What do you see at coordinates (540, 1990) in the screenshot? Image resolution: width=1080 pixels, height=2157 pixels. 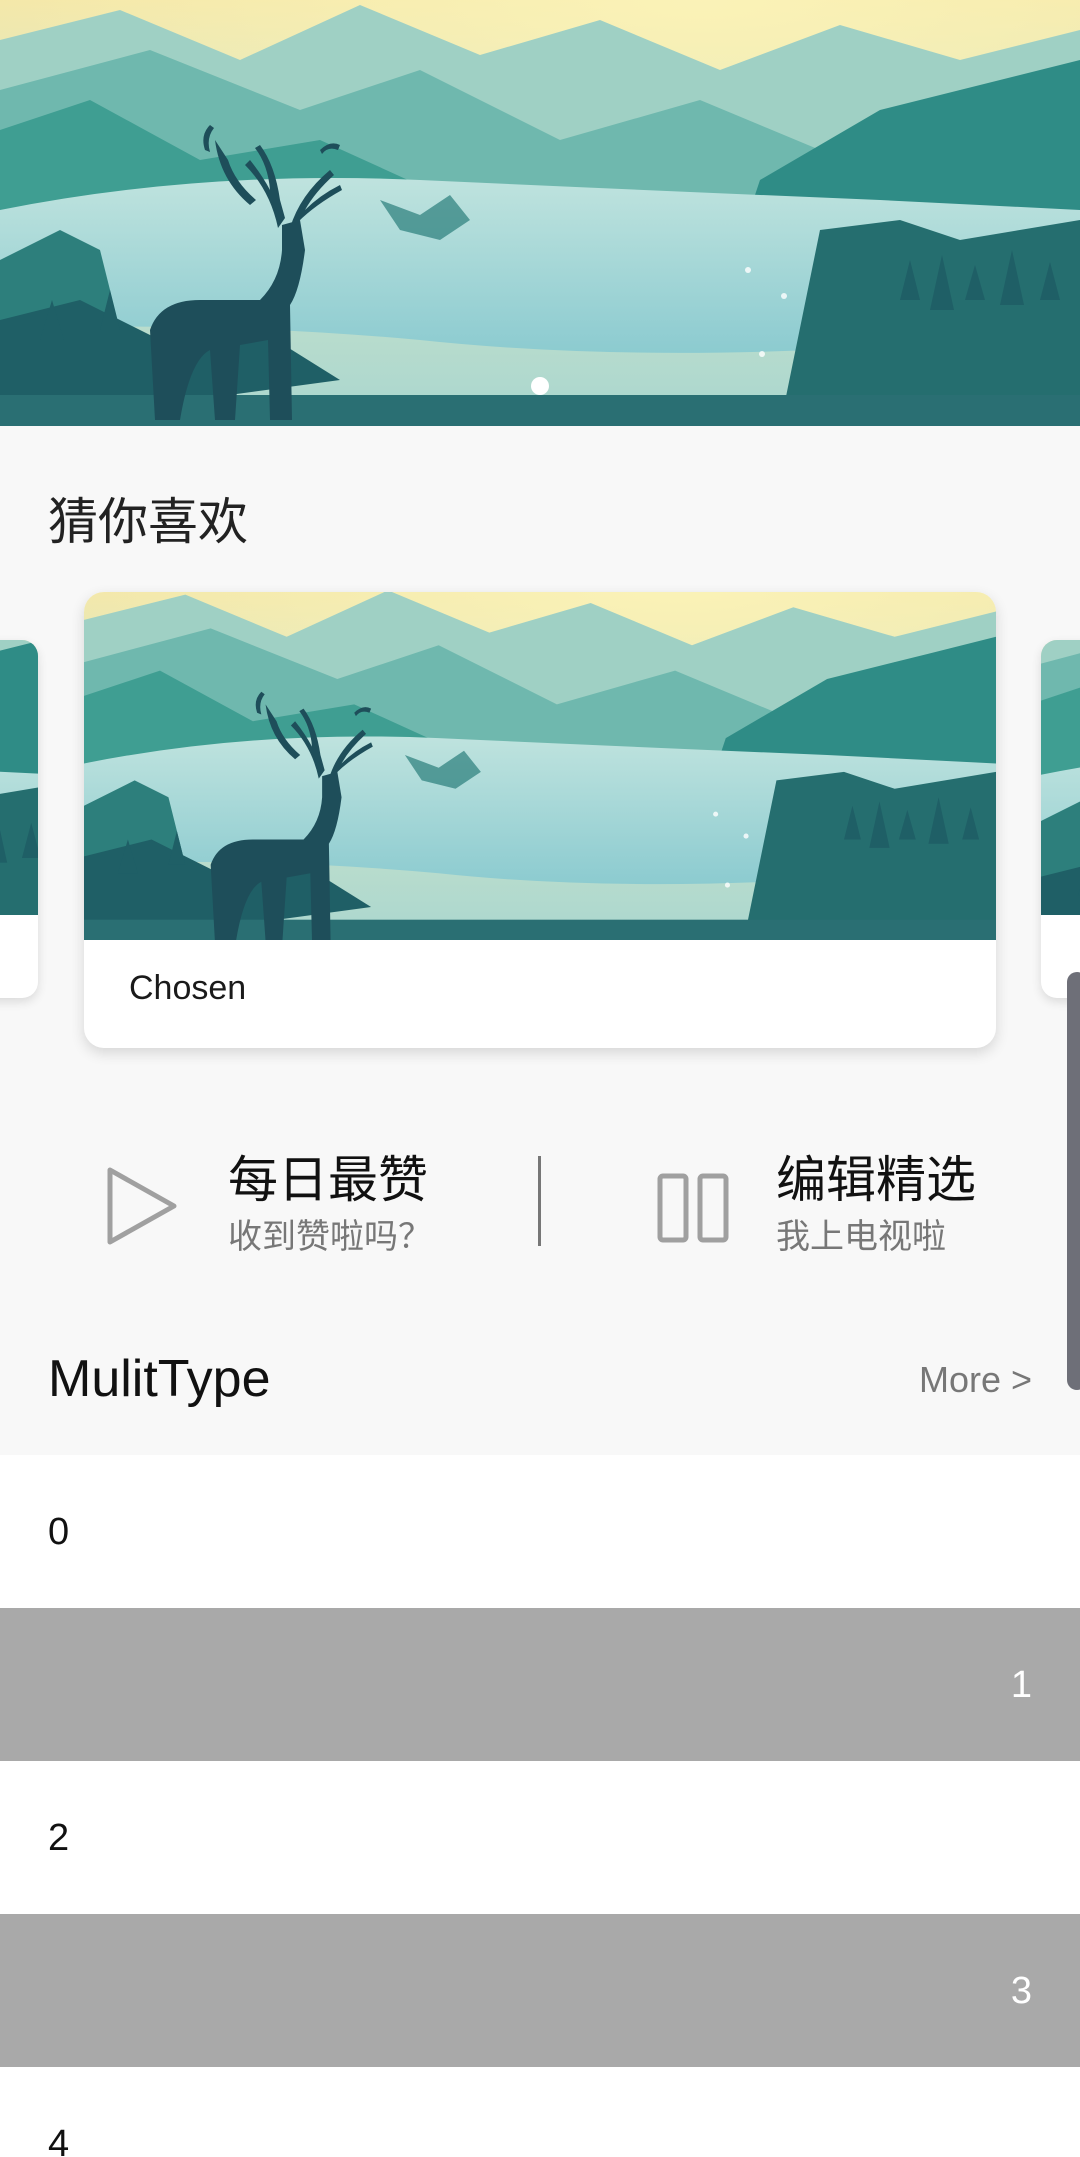 I see `list-item: 3` at bounding box center [540, 1990].